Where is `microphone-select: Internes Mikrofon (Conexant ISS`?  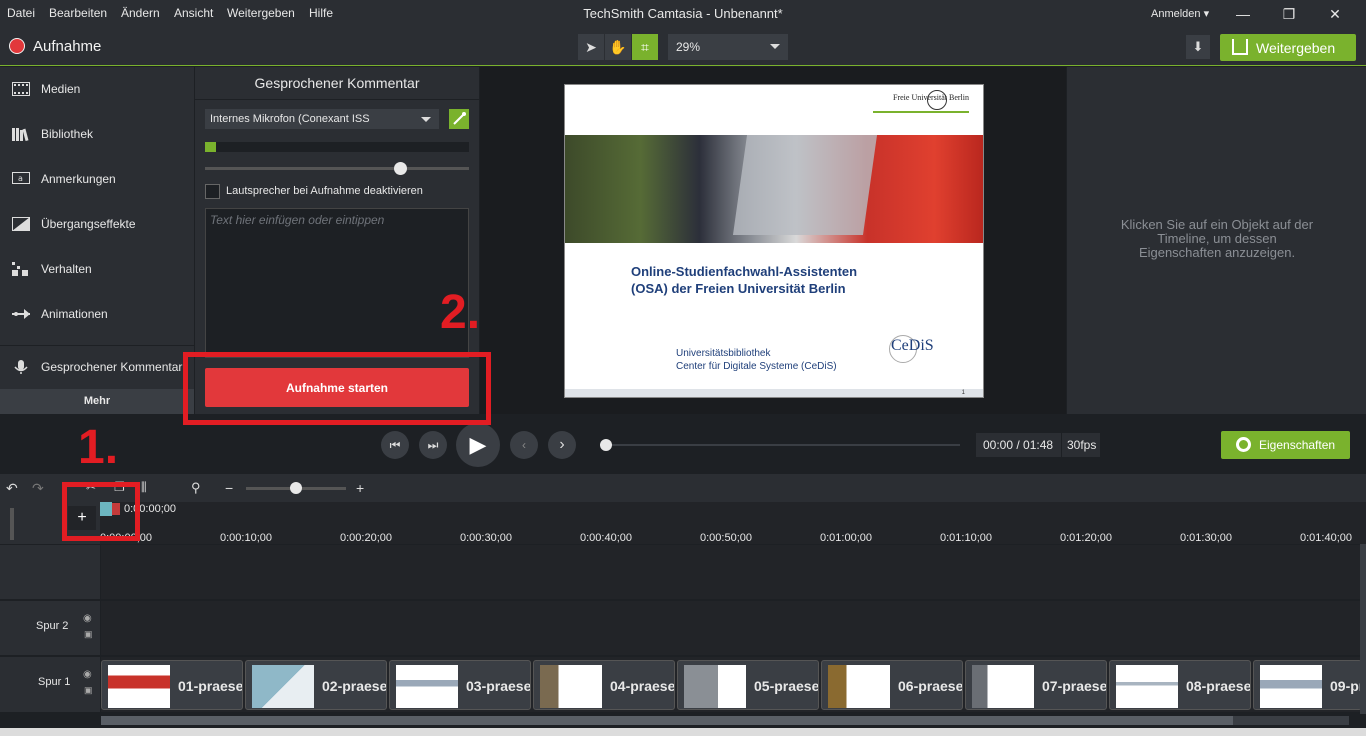
microphone-select: Internes Mikrofon (Conexant ISS is located at coordinates (322, 119).